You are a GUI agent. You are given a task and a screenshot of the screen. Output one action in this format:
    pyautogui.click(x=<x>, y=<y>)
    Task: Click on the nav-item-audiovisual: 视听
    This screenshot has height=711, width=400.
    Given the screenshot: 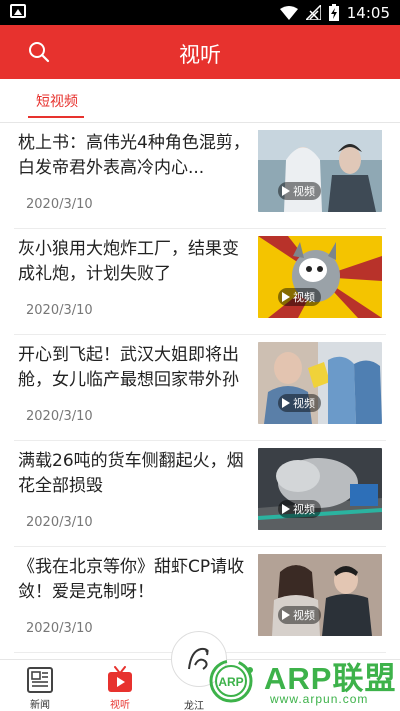 What is the action you would take?
    pyautogui.click(x=120, y=685)
    